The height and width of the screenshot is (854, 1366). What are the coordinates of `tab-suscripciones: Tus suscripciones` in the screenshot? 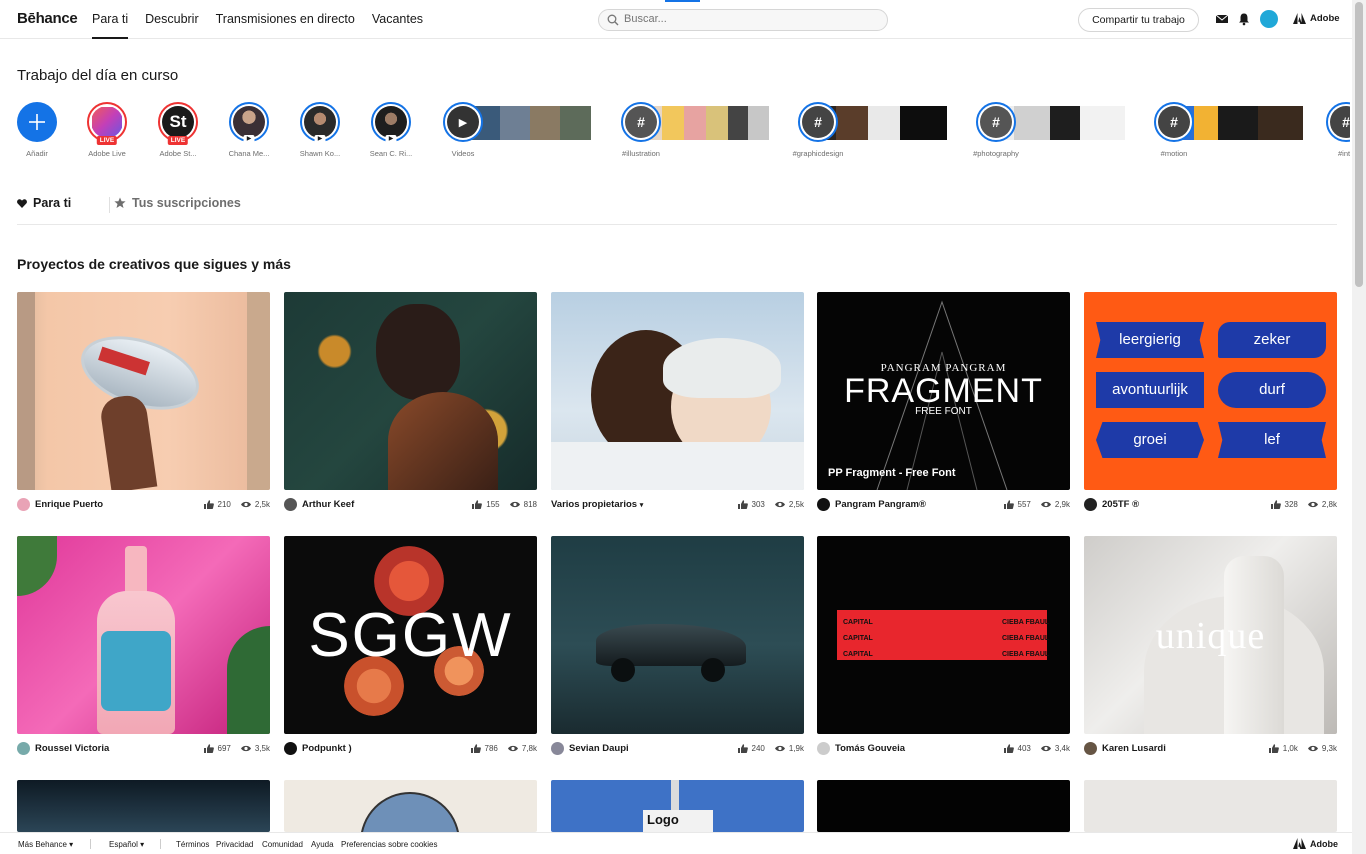 It's located at (177, 203).